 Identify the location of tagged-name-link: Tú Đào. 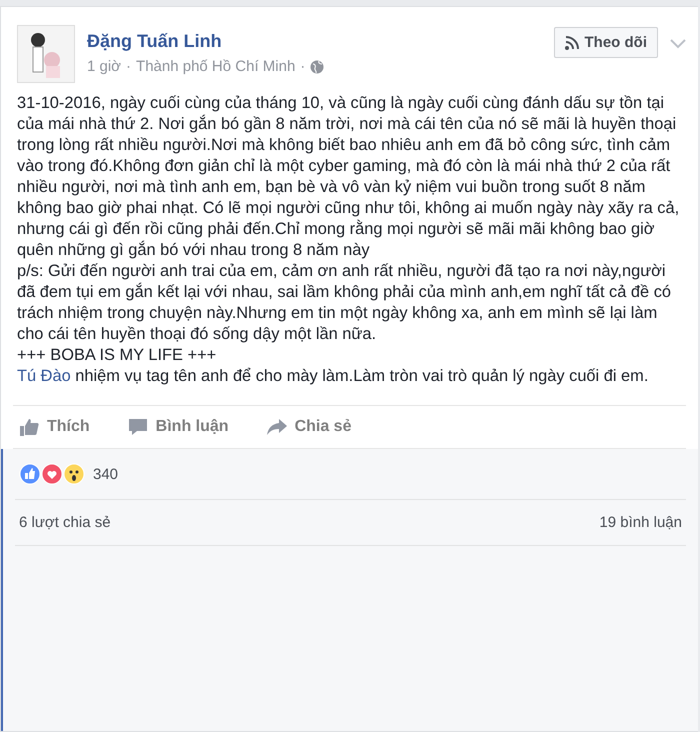
(44, 376).